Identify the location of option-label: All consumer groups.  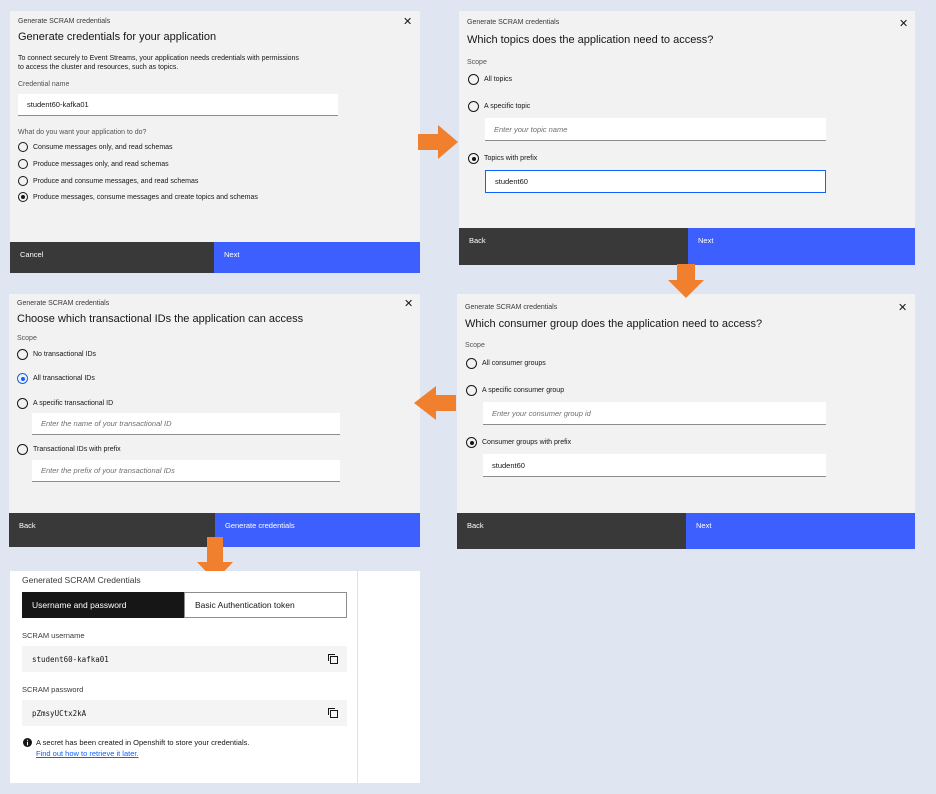
(514, 363).